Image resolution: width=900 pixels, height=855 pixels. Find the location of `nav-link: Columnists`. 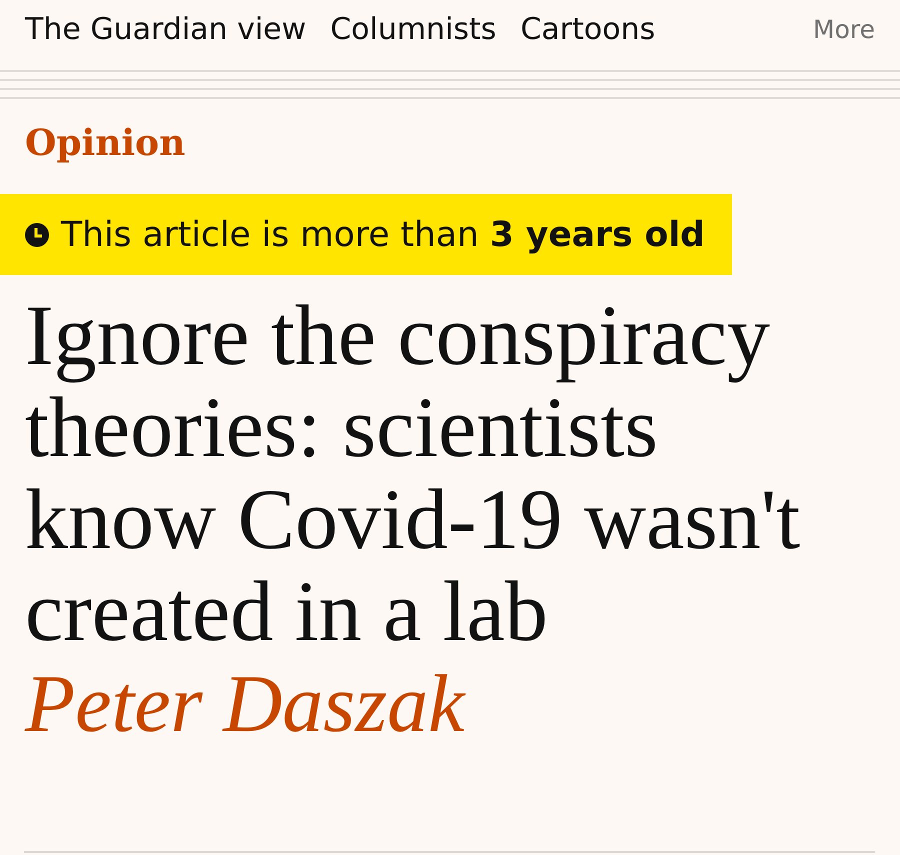

nav-link: Columnists is located at coordinates (413, 29).